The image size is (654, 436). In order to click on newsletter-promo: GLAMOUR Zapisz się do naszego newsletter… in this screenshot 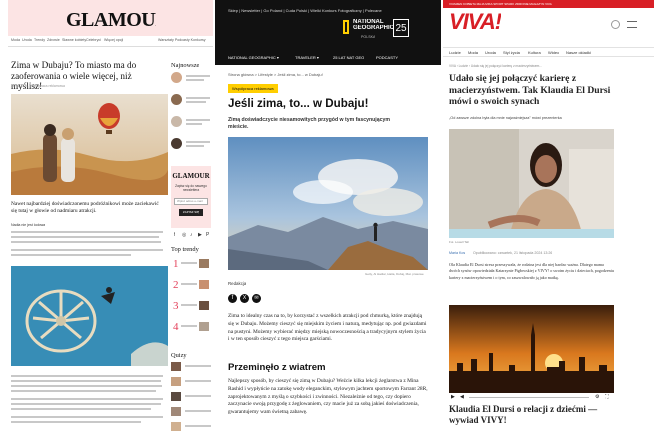, I will do `click(191, 197)`.